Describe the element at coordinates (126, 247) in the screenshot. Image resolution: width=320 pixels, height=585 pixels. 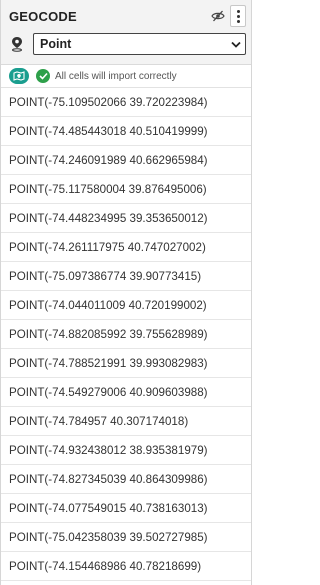
I see `cell-row: POINT(-74.261117975 40.747027002)` at that location.